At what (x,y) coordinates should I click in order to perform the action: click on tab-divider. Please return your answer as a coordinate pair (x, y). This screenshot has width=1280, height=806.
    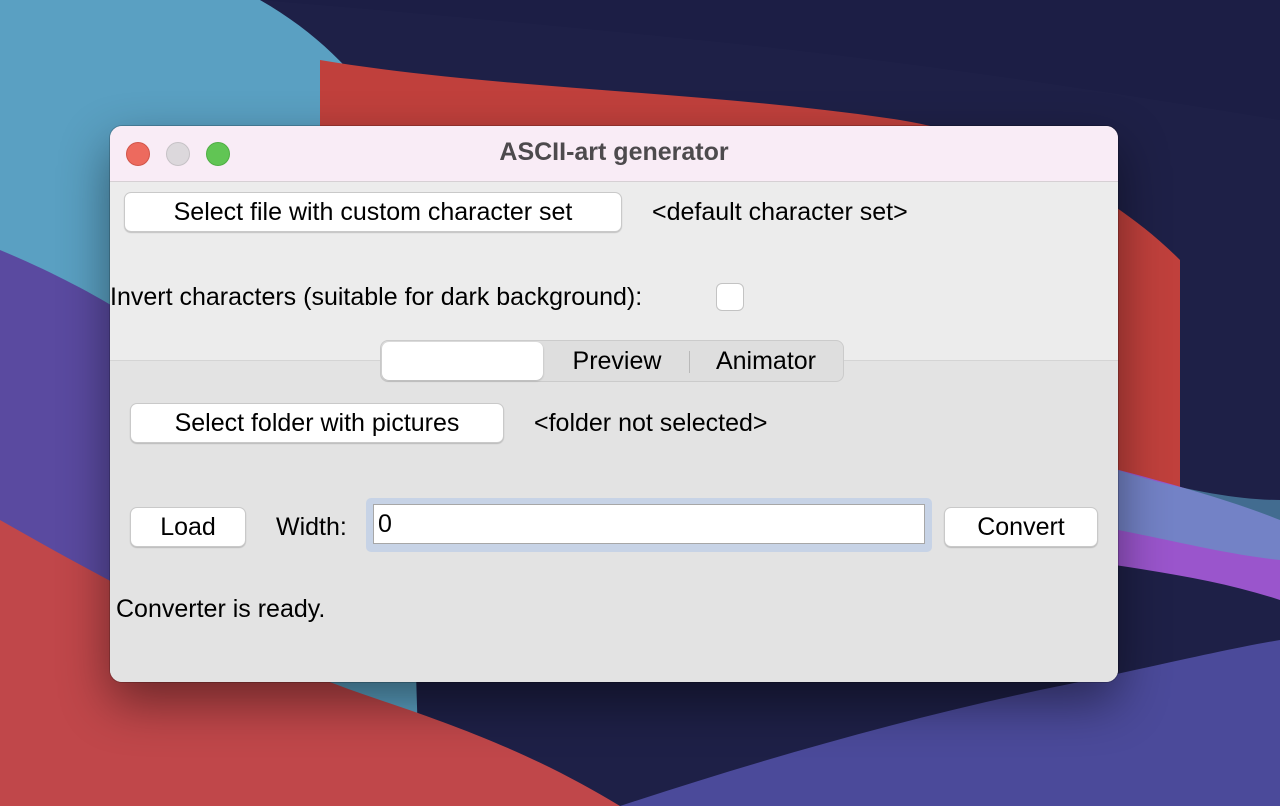
    Looking at the image, I should click on (689, 362).